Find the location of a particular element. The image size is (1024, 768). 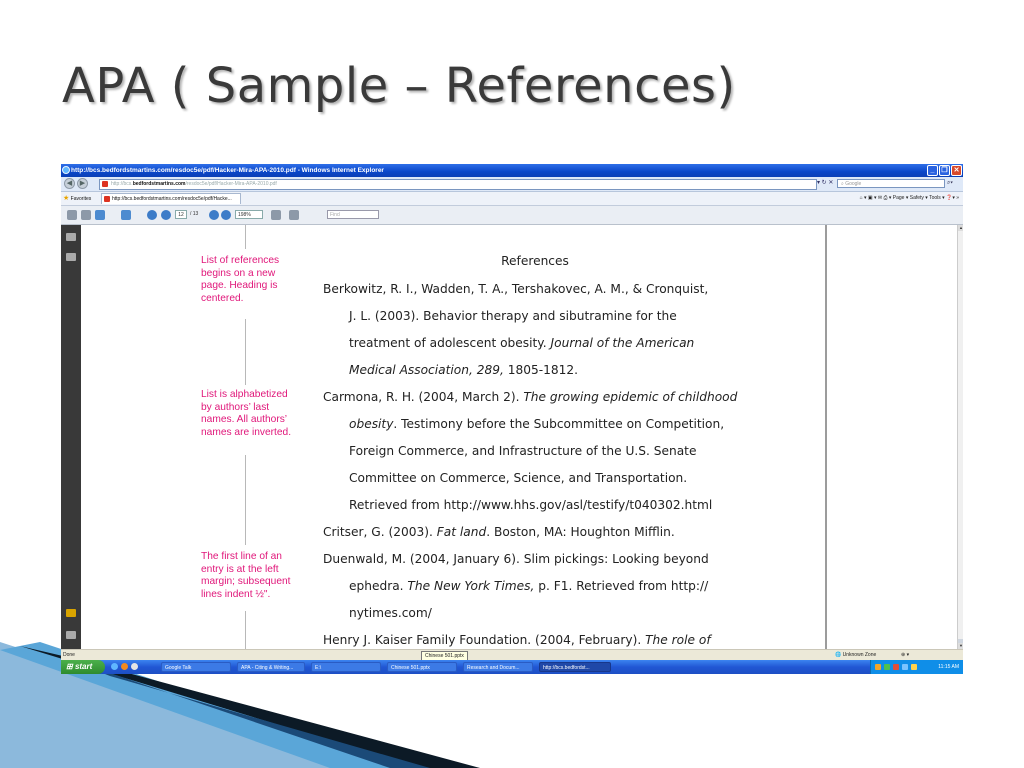

fit-width-icon is located at coordinates (276, 215).